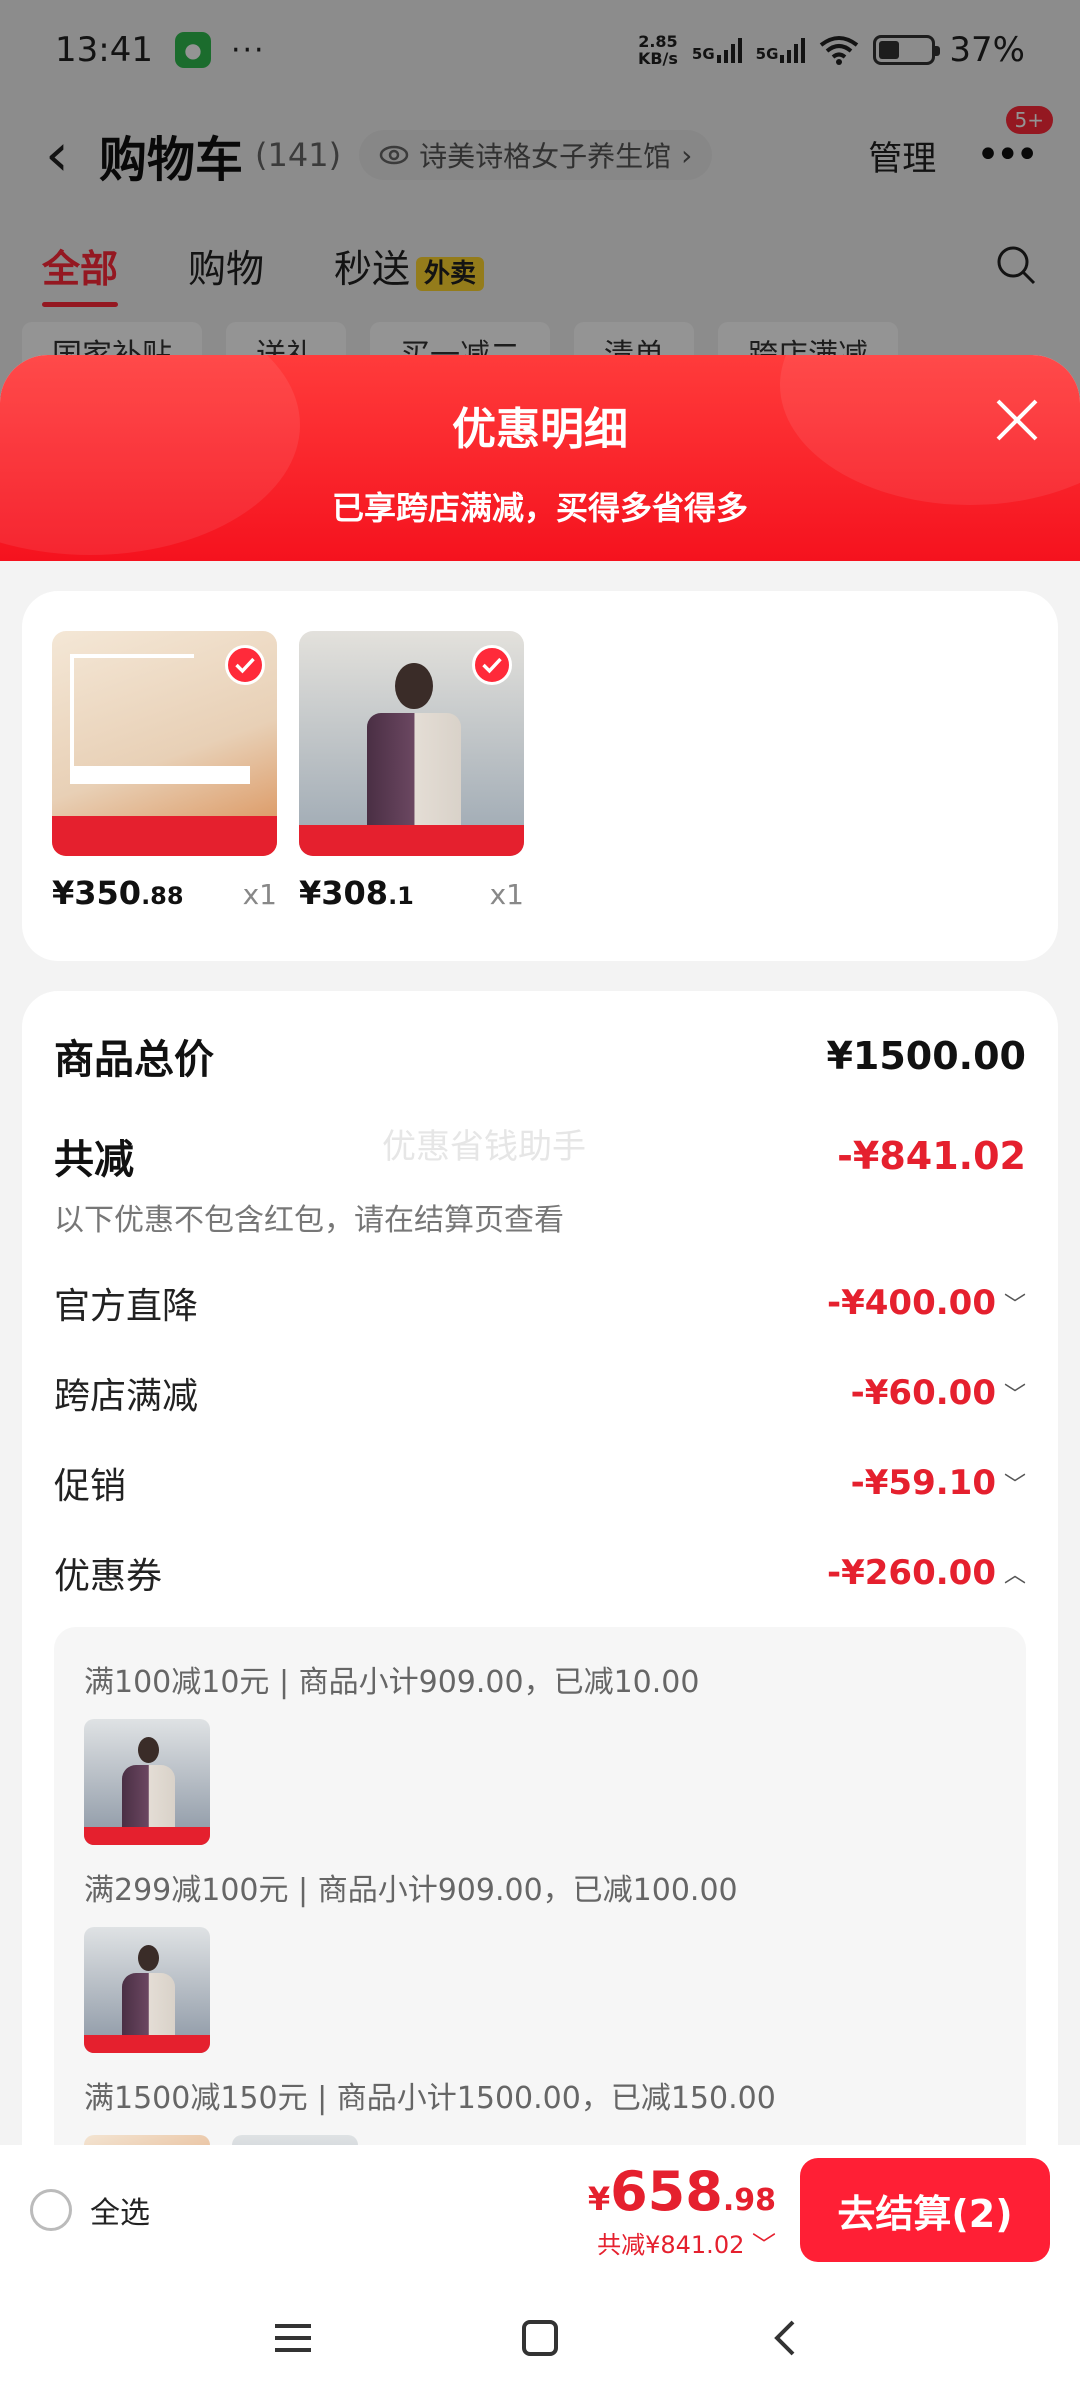 This screenshot has height=2400, width=1080. What do you see at coordinates (931, 1156) in the screenshot?
I see `total-reduce-value: -¥841.02` at bounding box center [931, 1156].